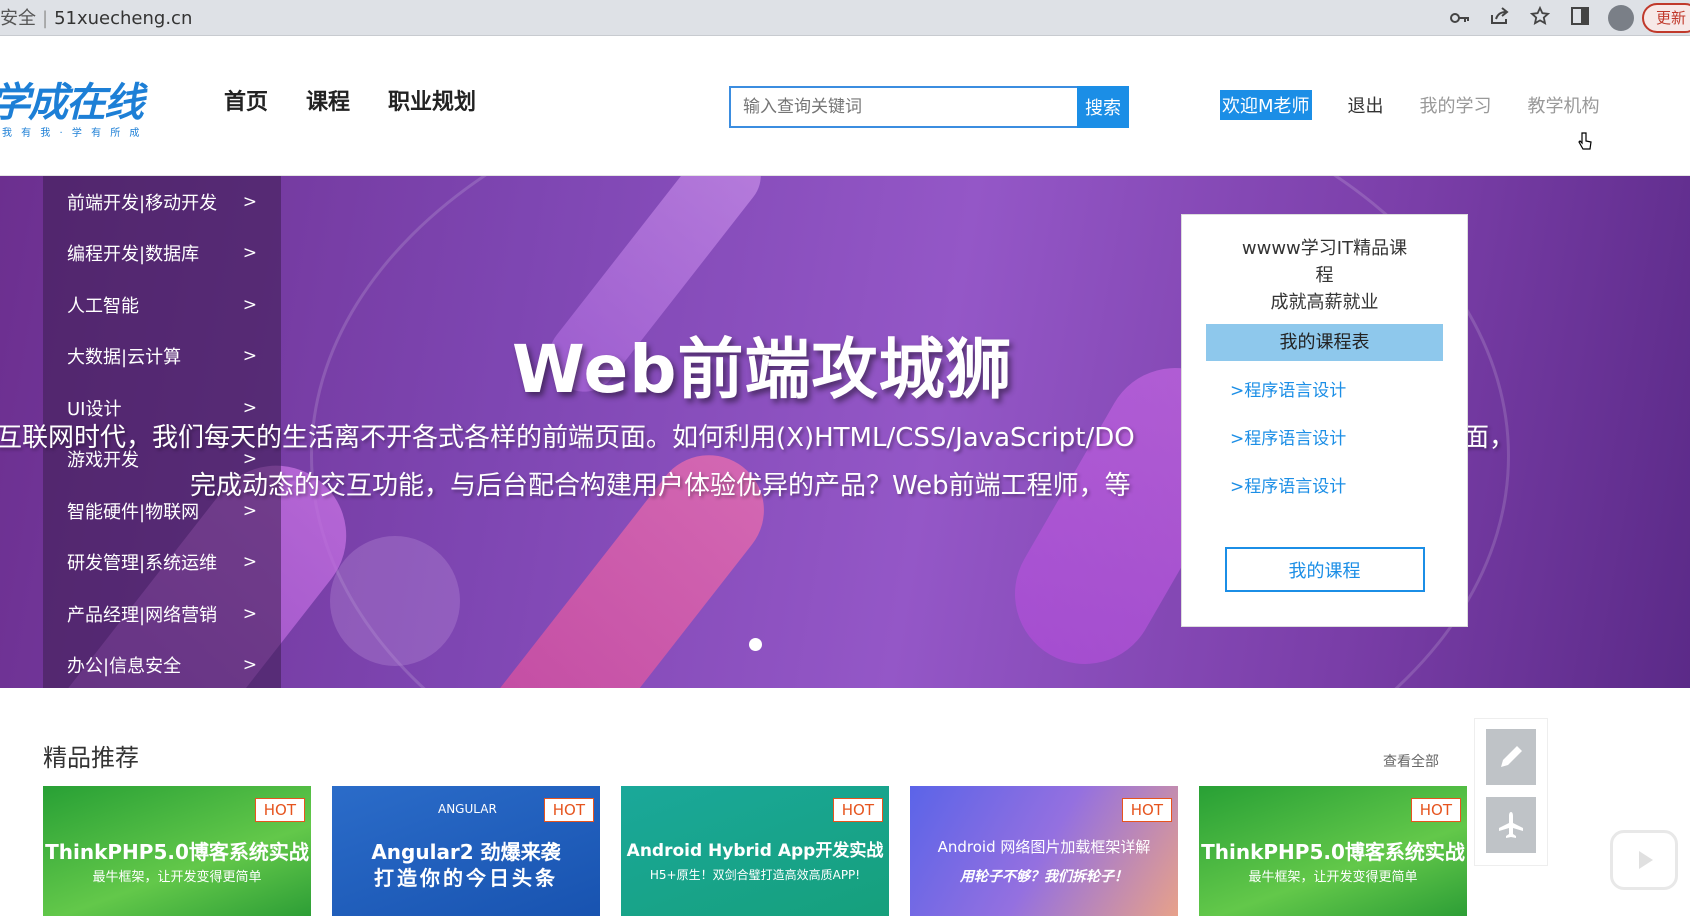 The image size is (1690, 916). Describe the element at coordinates (162, 357) in the screenshot. I see `category-item: 大数据|云计算 >` at that location.